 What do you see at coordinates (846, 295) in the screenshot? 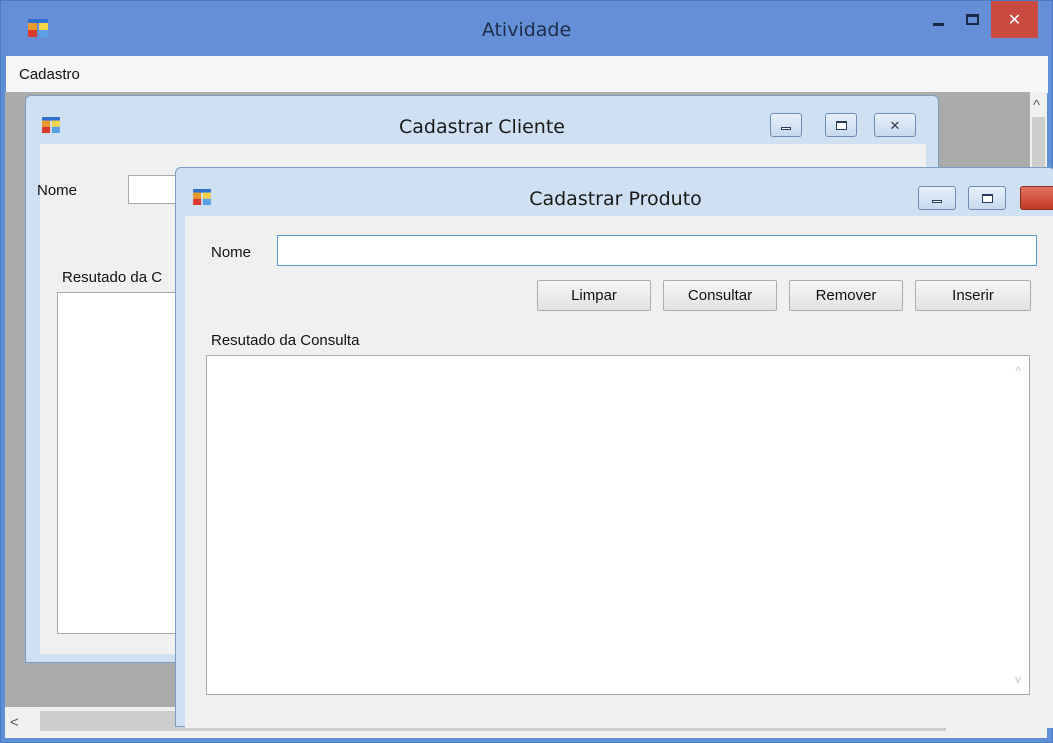
I see `remover-button: Remover` at bounding box center [846, 295].